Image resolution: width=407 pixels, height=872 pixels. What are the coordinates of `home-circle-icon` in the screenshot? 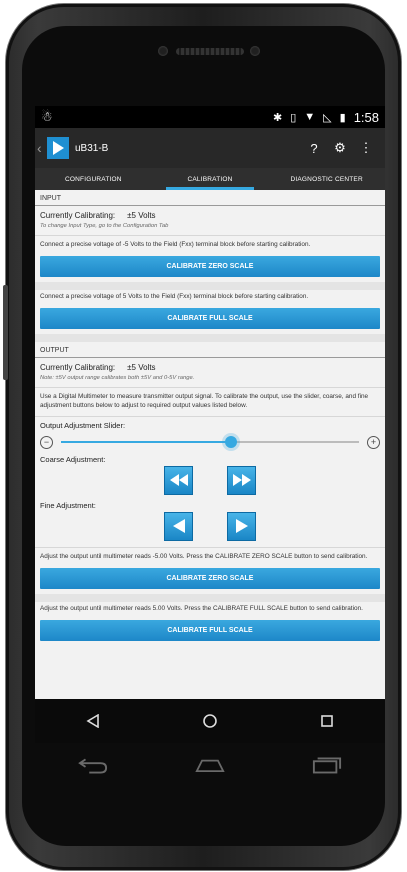 It's located at (210, 721).